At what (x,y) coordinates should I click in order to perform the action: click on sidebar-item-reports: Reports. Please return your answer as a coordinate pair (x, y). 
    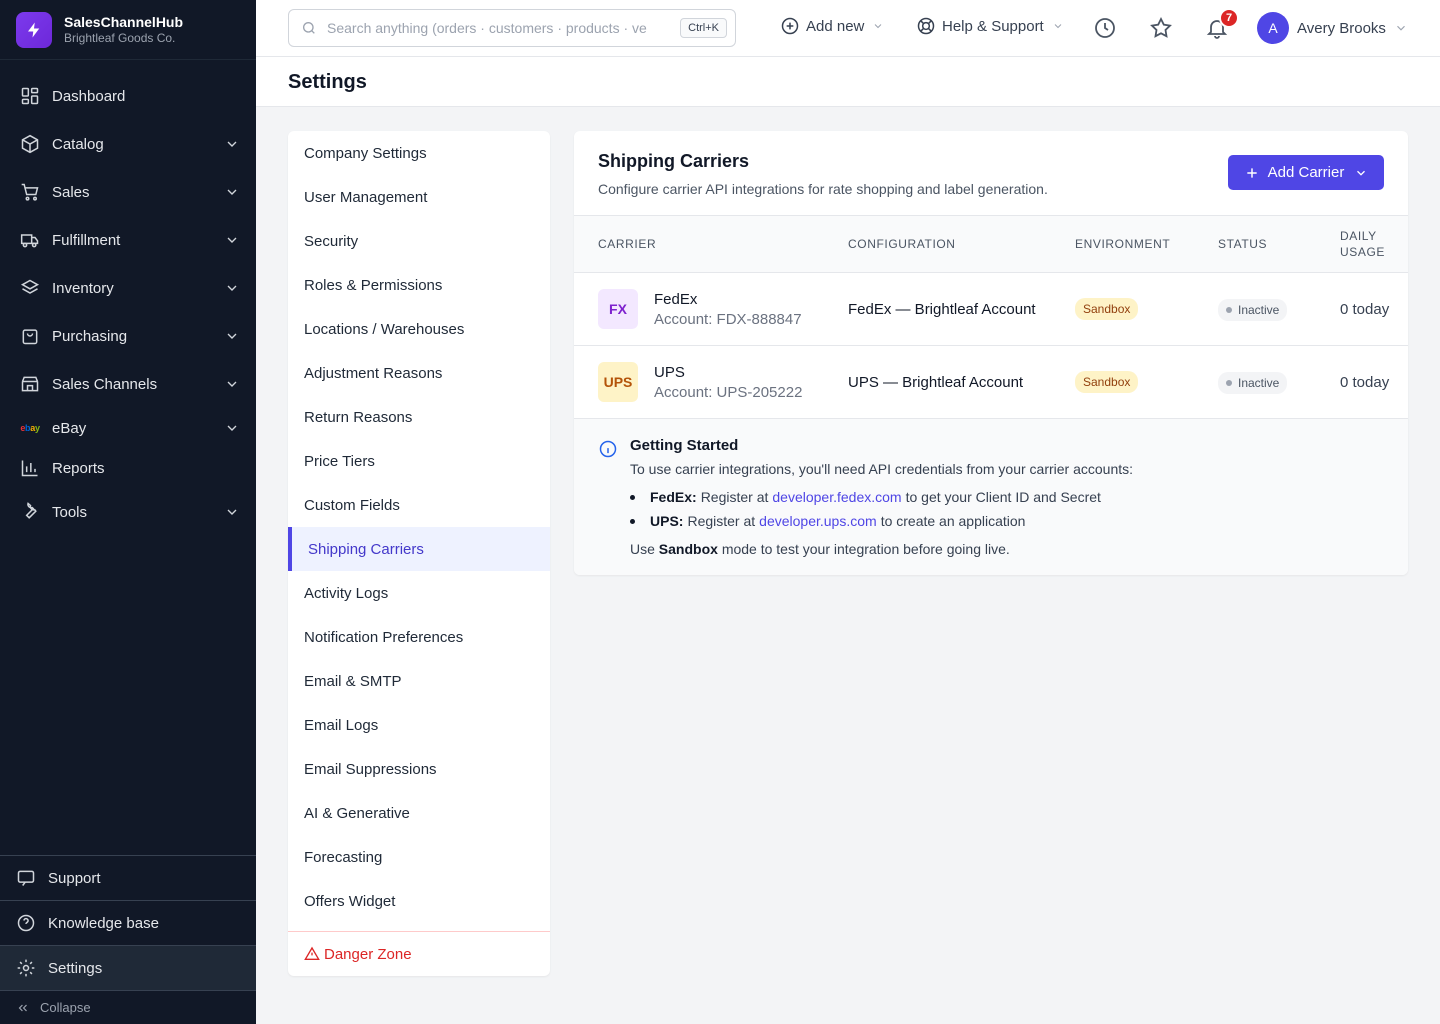
    Looking at the image, I should click on (128, 468).